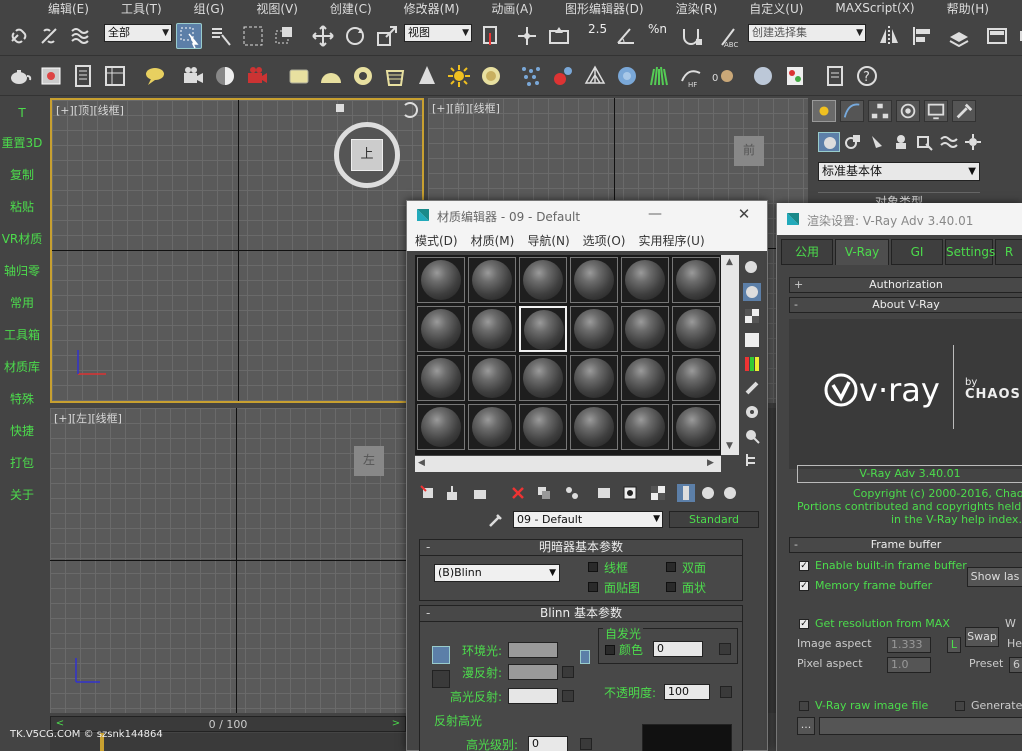 The height and width of the screenshot is (751, 1022). What do you see at coordinates (852, 111) in the screenshot?
I see `modify-tab-icon` at bounding box center [852, 111].